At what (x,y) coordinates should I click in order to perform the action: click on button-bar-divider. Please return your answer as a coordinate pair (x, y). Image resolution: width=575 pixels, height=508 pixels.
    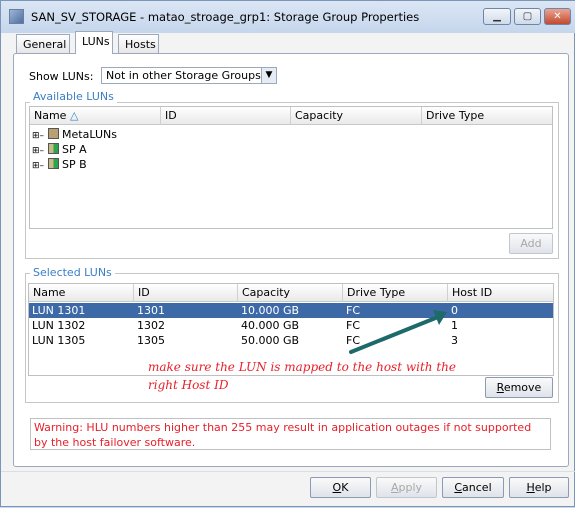
    Looking at the image, I should click on (288, 471).